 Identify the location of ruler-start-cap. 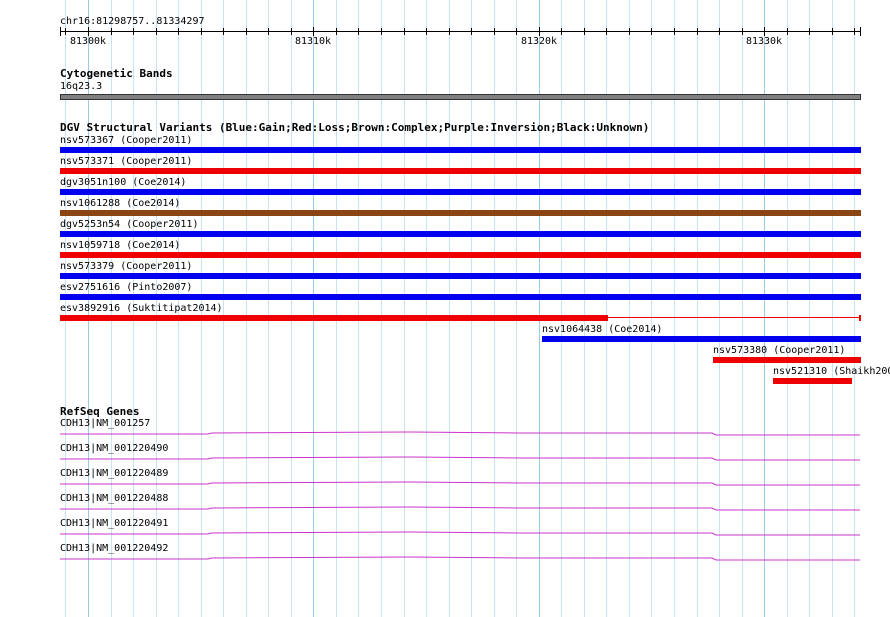
(60, 31).